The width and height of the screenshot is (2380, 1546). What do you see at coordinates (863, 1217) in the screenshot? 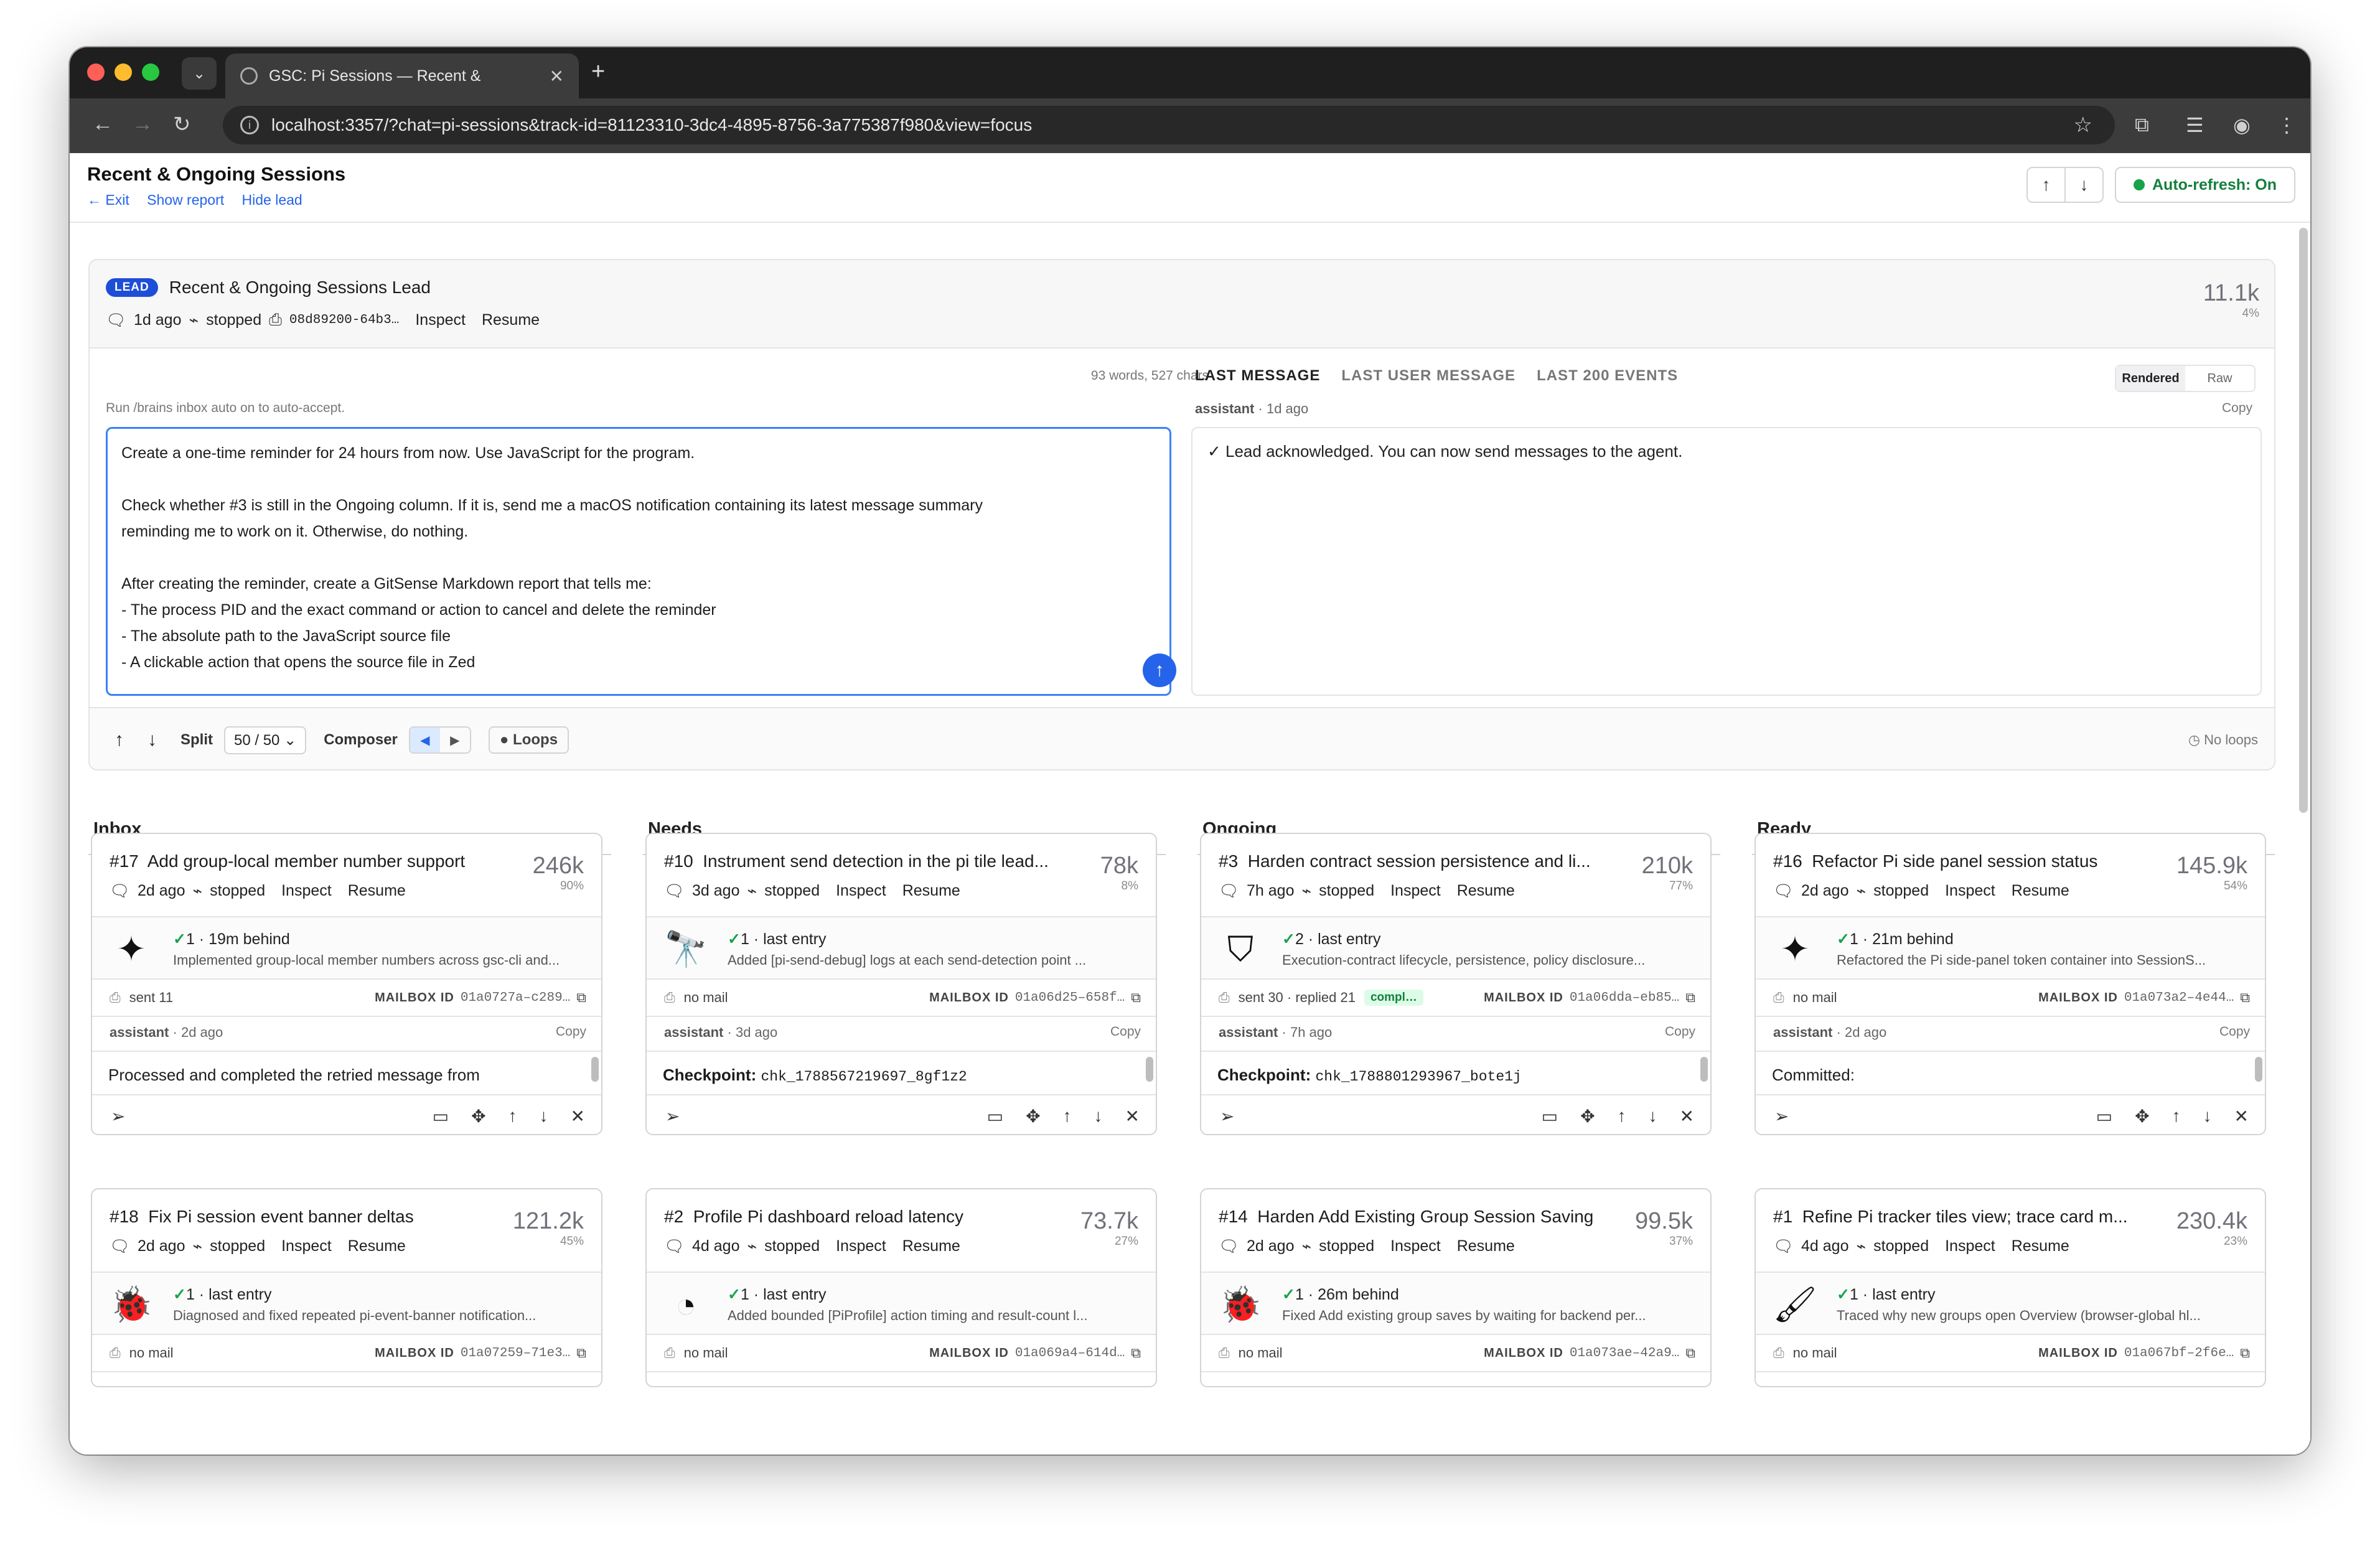
I see `card-title: #2 Profile Pi dashboard reload latency` at bounding box center [863, 1217].